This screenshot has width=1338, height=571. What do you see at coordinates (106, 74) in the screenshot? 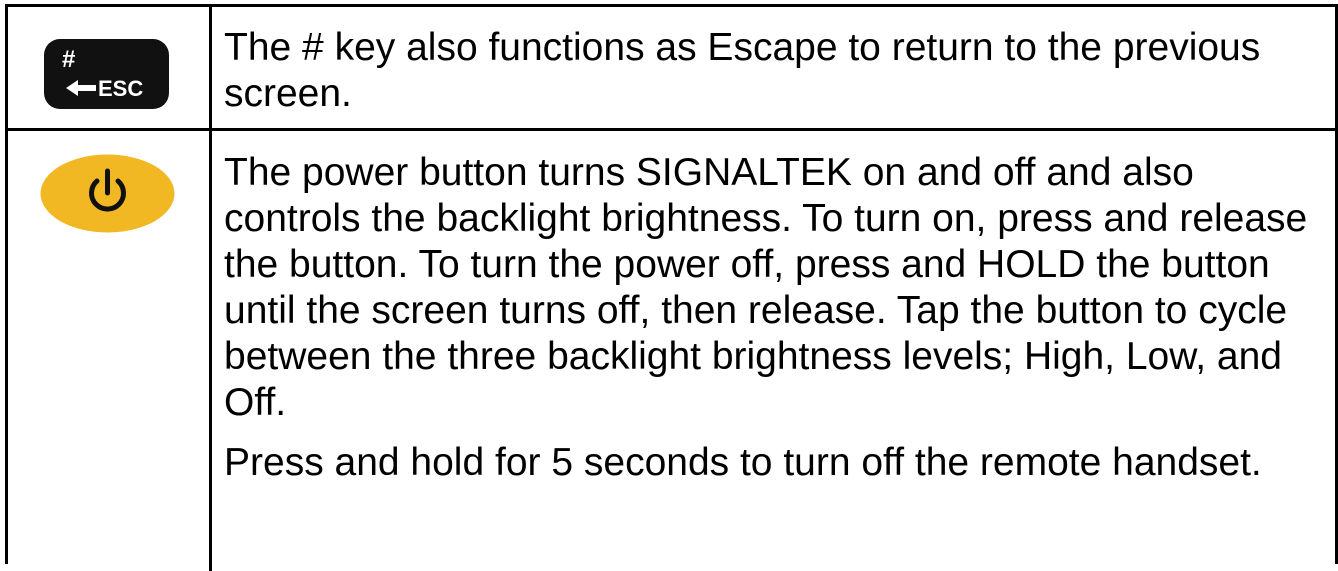
I see `escape-key-icon: # ESC` at bounding box center [106, 74].